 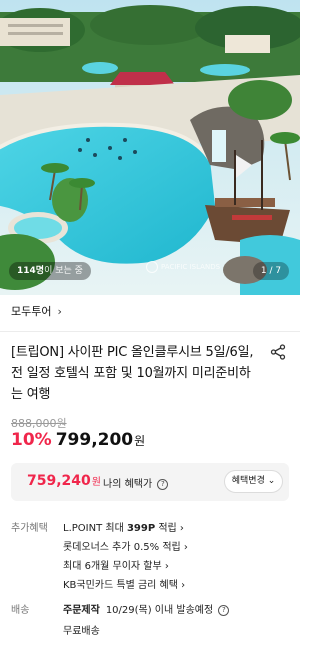 I want to click on image-counter: 1 / 7, so click(x=271, y=271).